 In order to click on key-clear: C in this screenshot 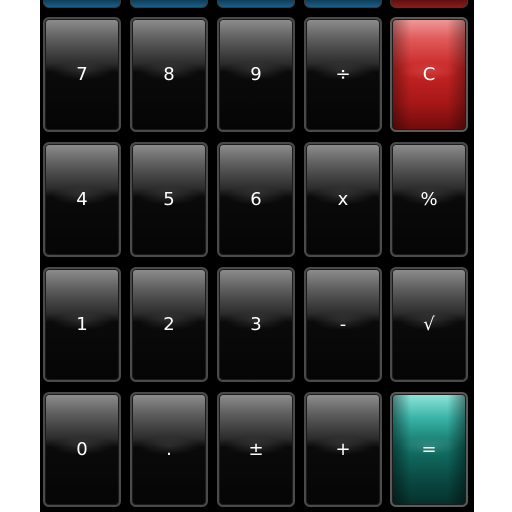, I will do `click(429, 74)`.